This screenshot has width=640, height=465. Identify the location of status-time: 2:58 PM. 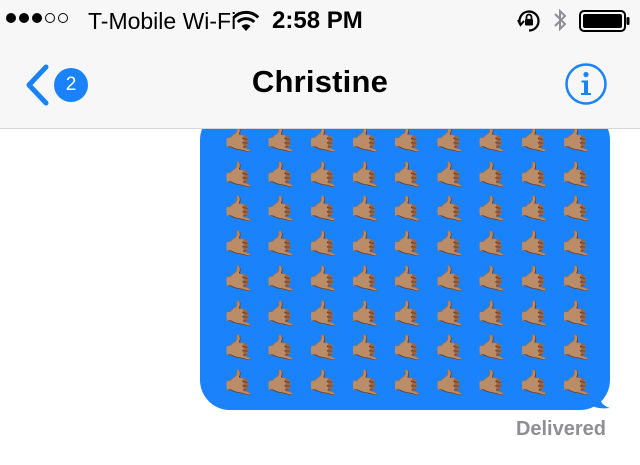
(317, 20).